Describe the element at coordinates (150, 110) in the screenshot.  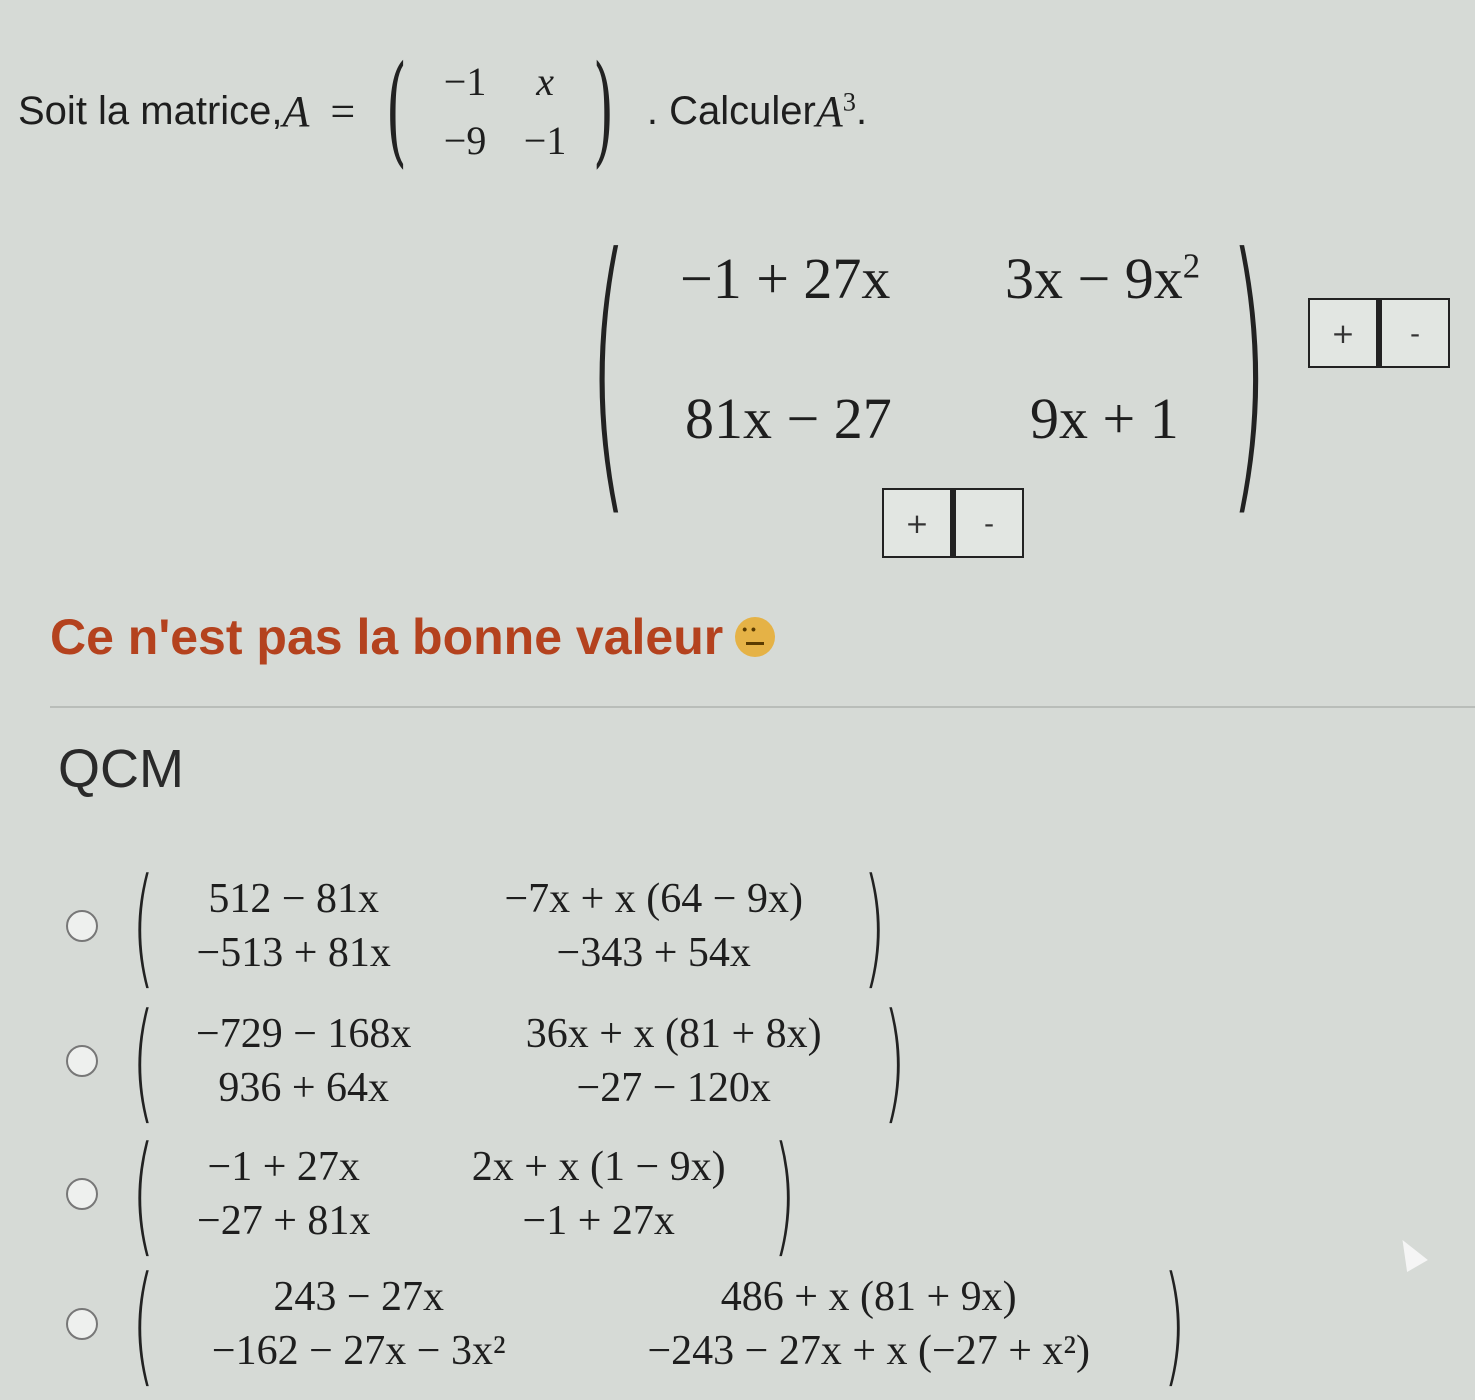
I see `question-prefix: Soit la matrice,` at that location.